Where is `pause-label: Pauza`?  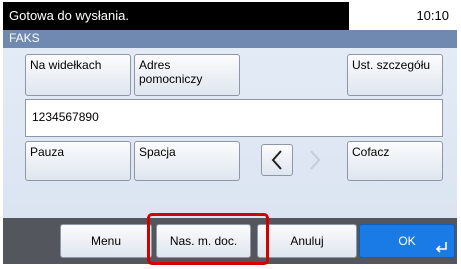
pause-label: Pauza is located at coordinates (47, 152).